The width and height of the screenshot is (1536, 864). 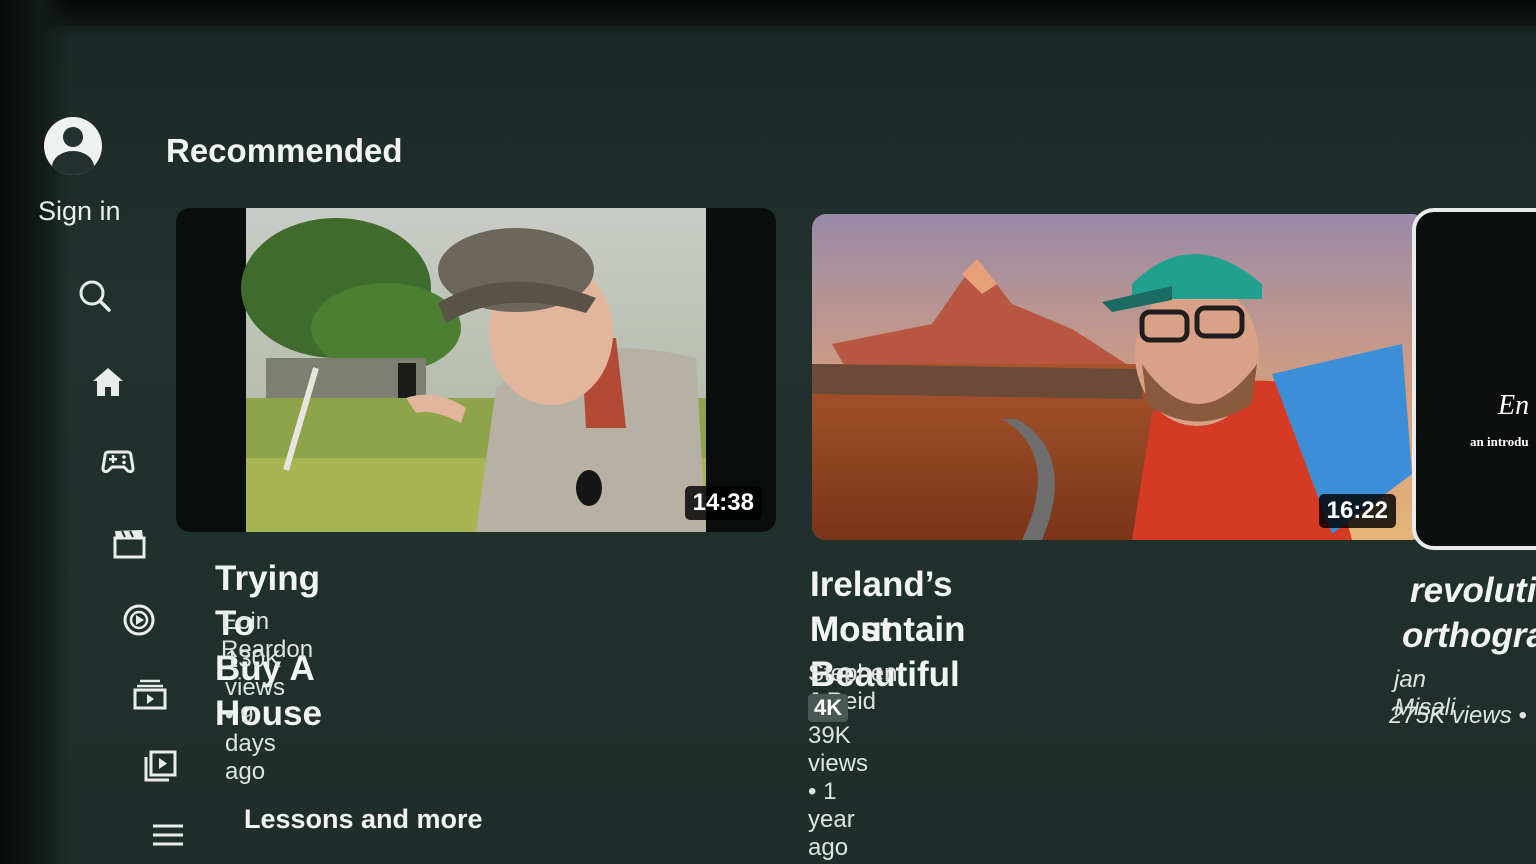 I want to click on home-icon, so click(x=108, y=382).